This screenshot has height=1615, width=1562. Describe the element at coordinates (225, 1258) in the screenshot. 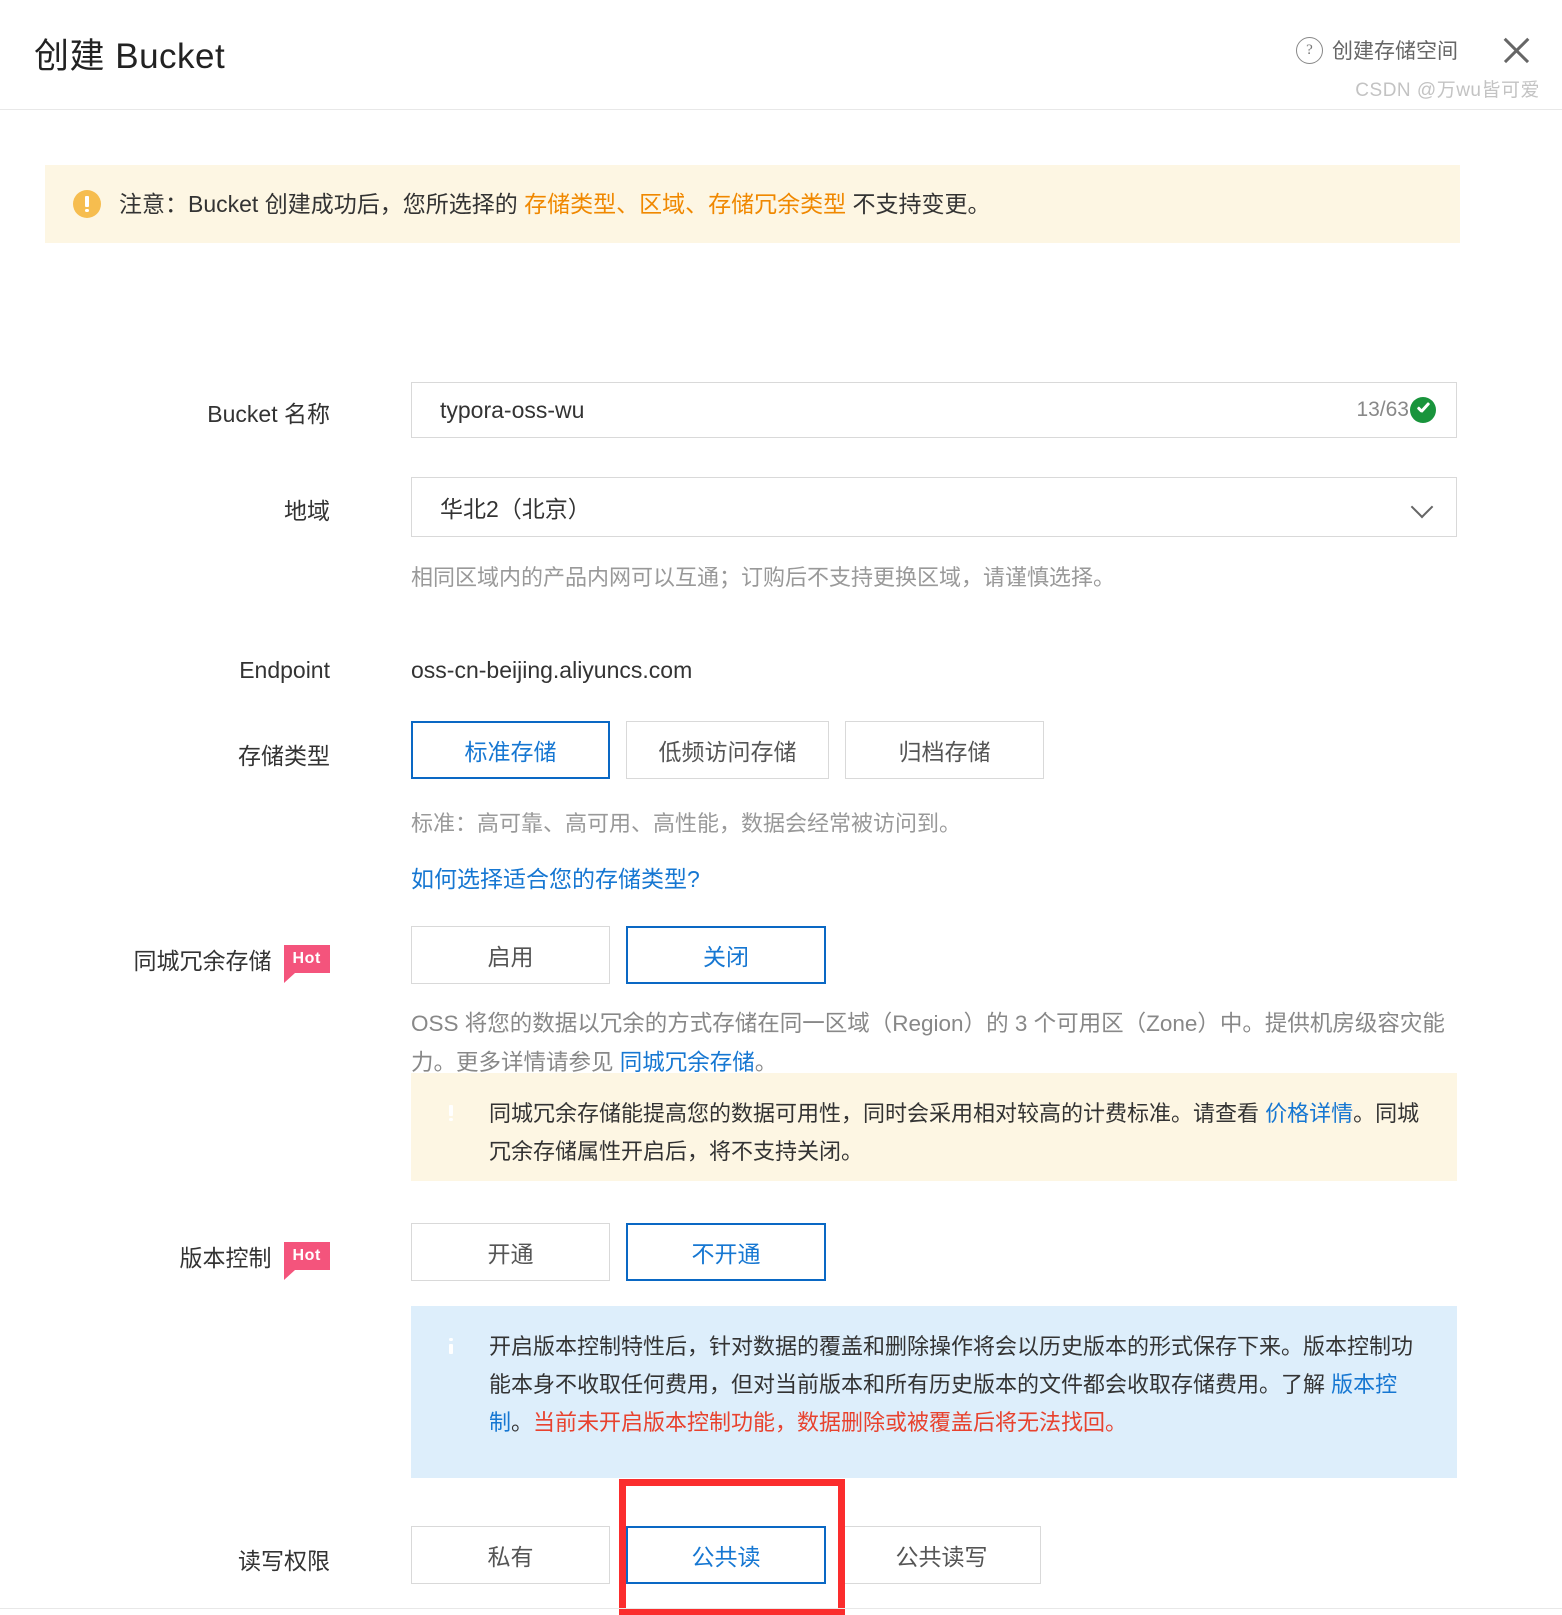

I see `versioning-label-text: 版本控制` at that location.